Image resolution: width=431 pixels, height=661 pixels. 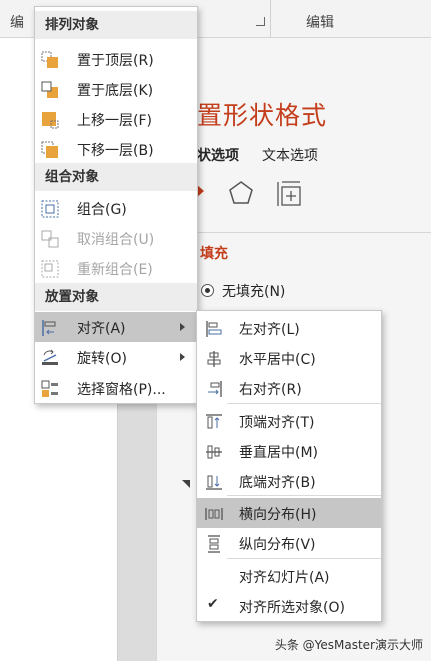 What do you see at coordinates (260, 21) in the screenshot?
I see `dialog-launcher-icon` at bounding box center [260, 21].